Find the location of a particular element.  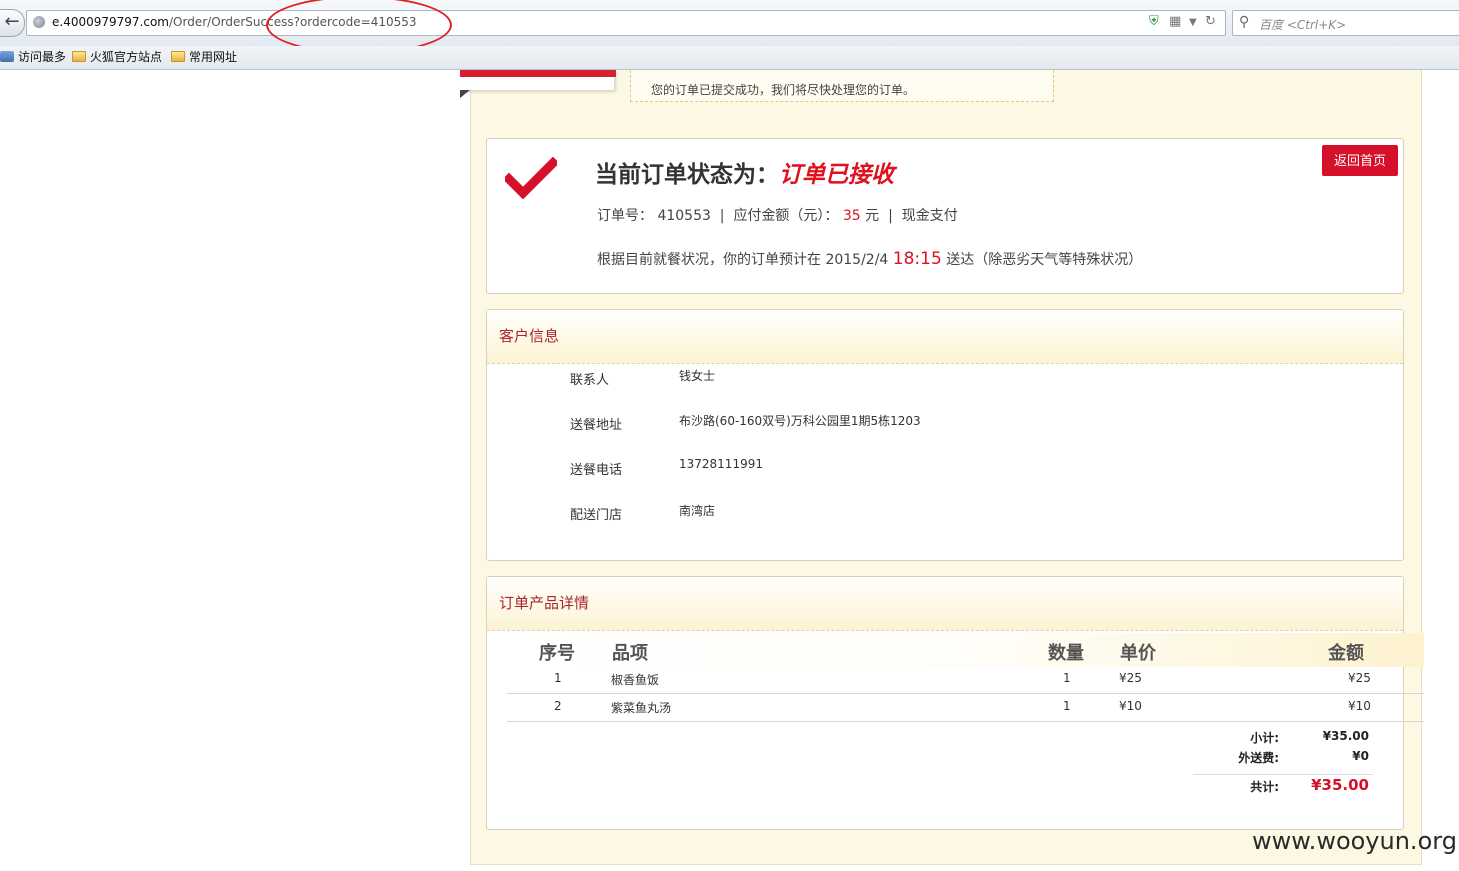

back-arrow-icon: ← is located at coordinates (12, 23).